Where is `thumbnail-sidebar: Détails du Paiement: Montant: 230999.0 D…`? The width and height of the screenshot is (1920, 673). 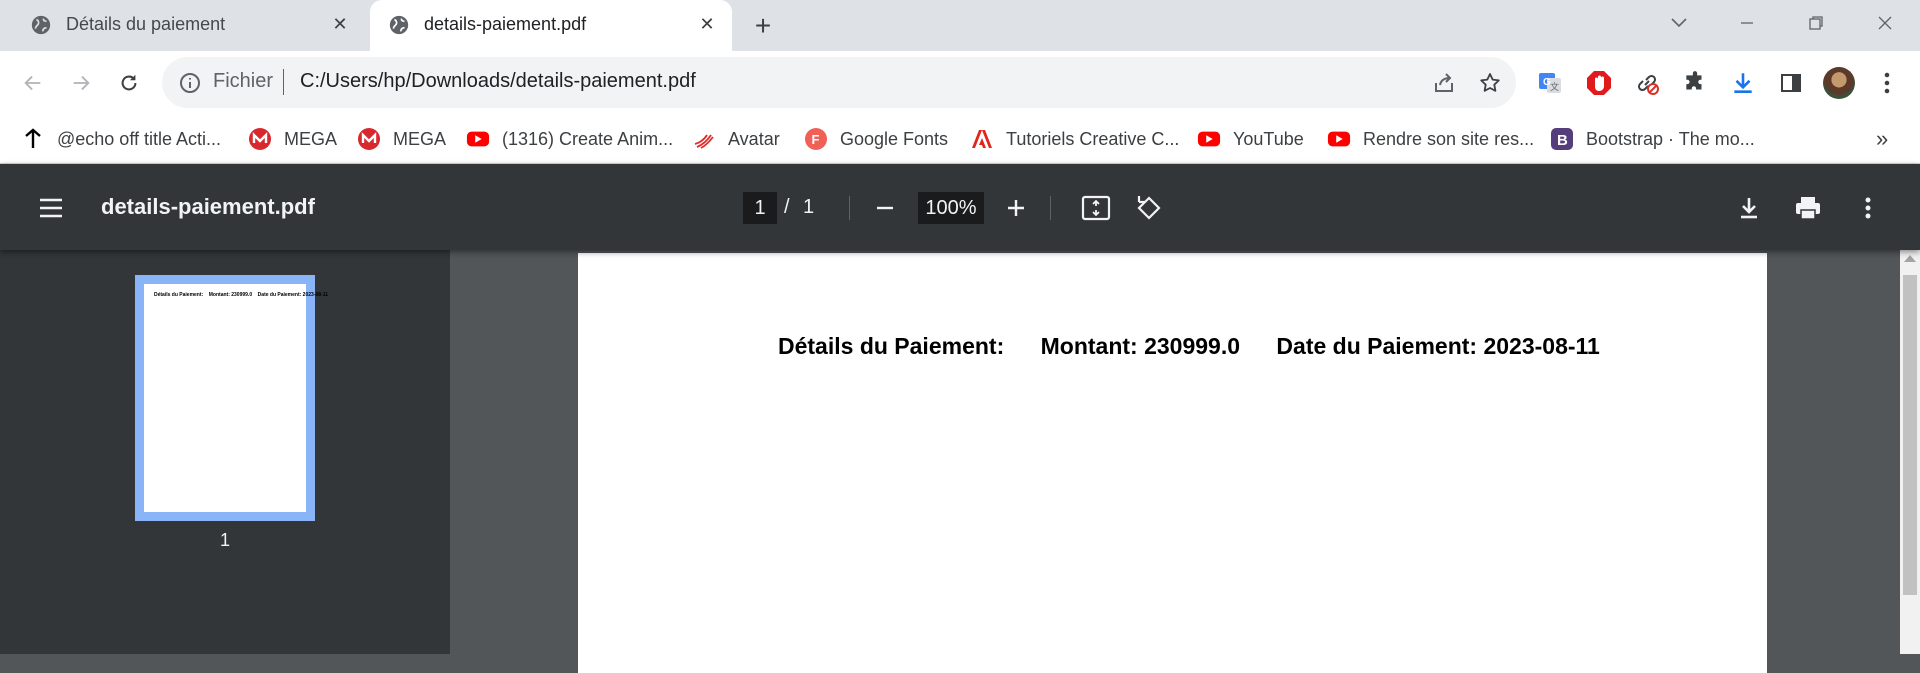
thumbnail-sidebar: Détails du Paiement: Montant: 230999.0 D… is located at coordinates (225, 452).